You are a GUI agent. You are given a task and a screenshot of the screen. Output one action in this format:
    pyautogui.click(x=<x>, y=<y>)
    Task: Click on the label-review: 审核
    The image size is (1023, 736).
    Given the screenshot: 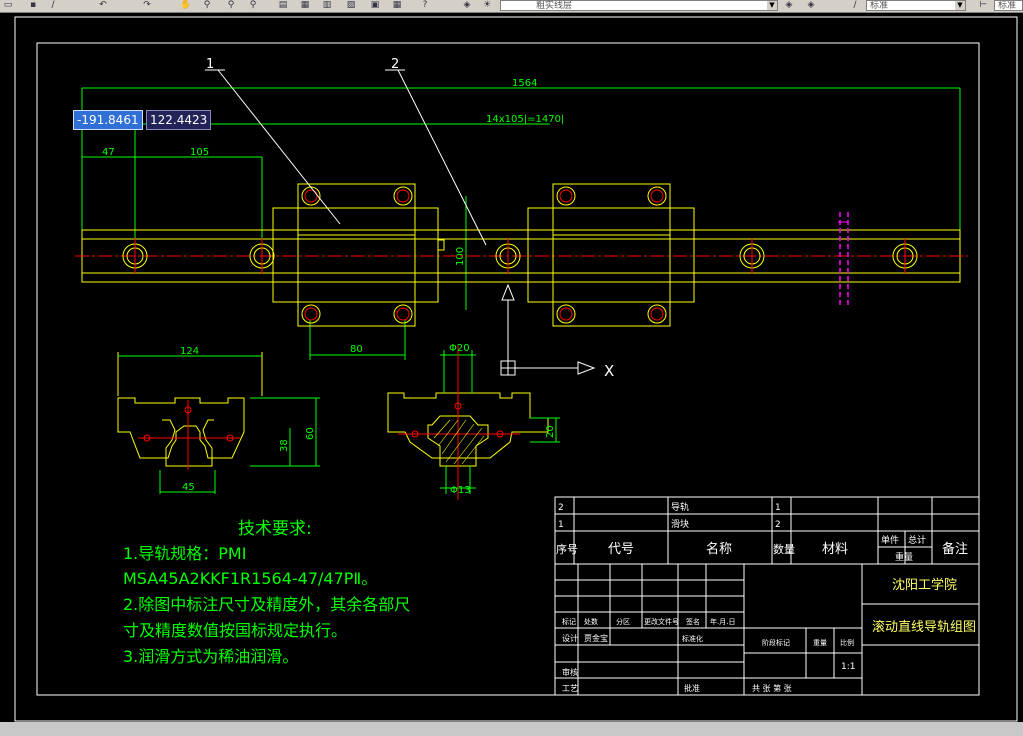 What is the action you would take?
    pyautogui.click(x=570, y=672)
    